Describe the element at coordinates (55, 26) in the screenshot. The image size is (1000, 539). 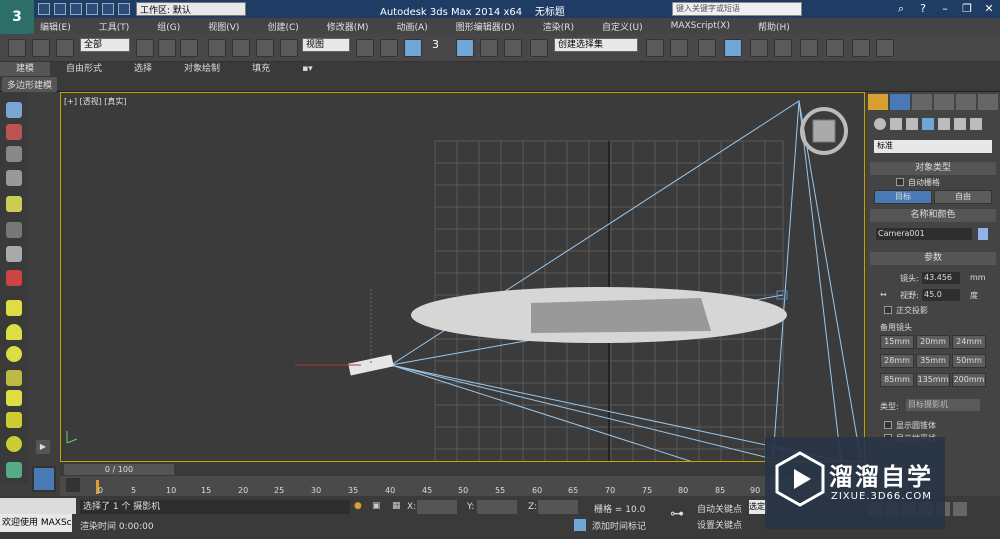
I see `menu-edit: 编辑(E)` at that location.